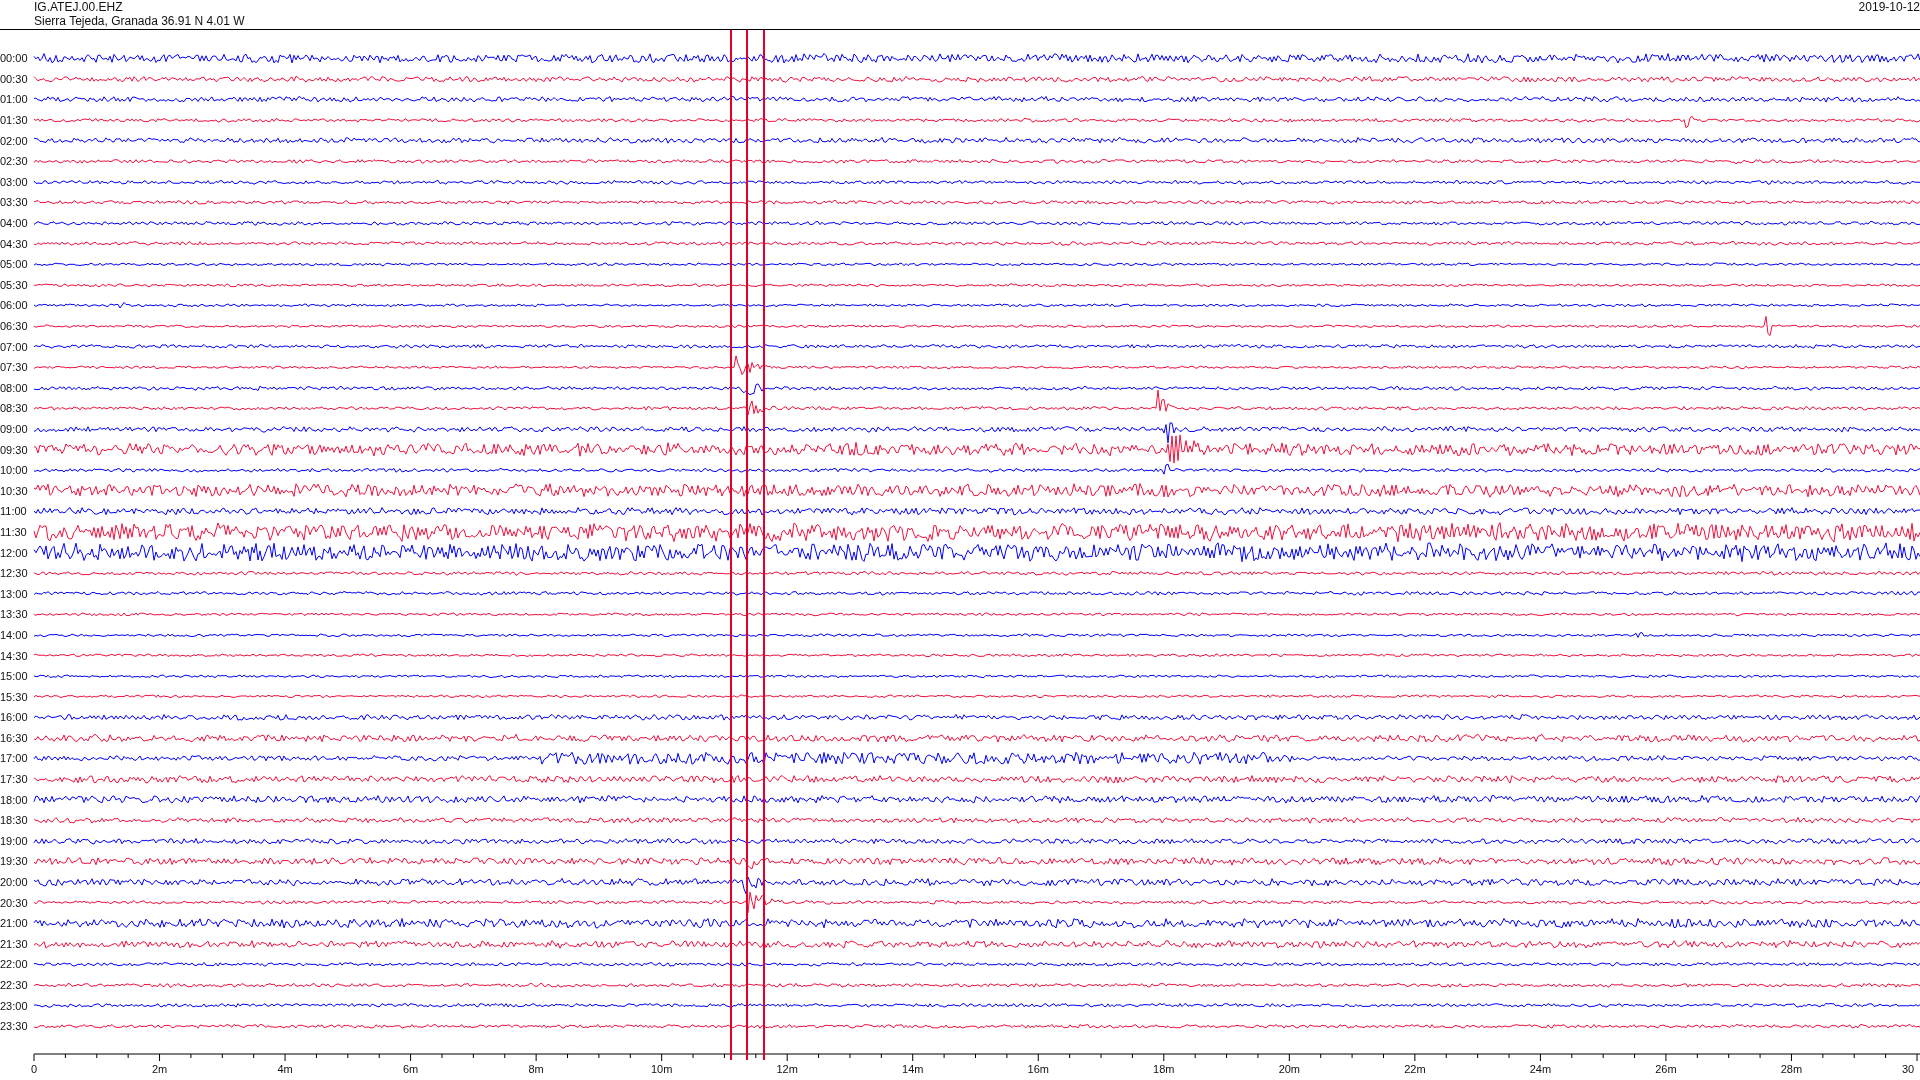  Describe the element at coordinates (14, 387) in the screenshot. I see `time-label: 08:00` at that location.